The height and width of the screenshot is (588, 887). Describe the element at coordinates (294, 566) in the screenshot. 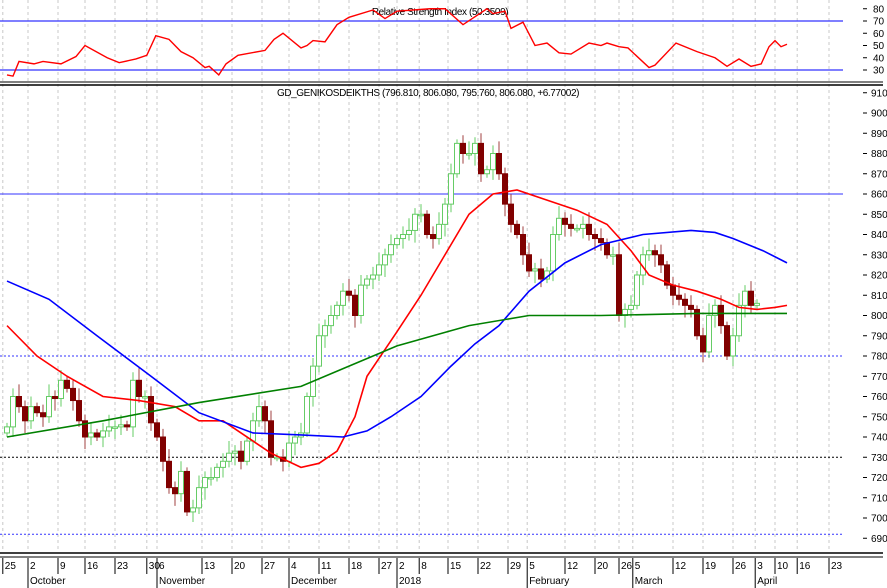

I see `date-tick-label: 4` at that location.